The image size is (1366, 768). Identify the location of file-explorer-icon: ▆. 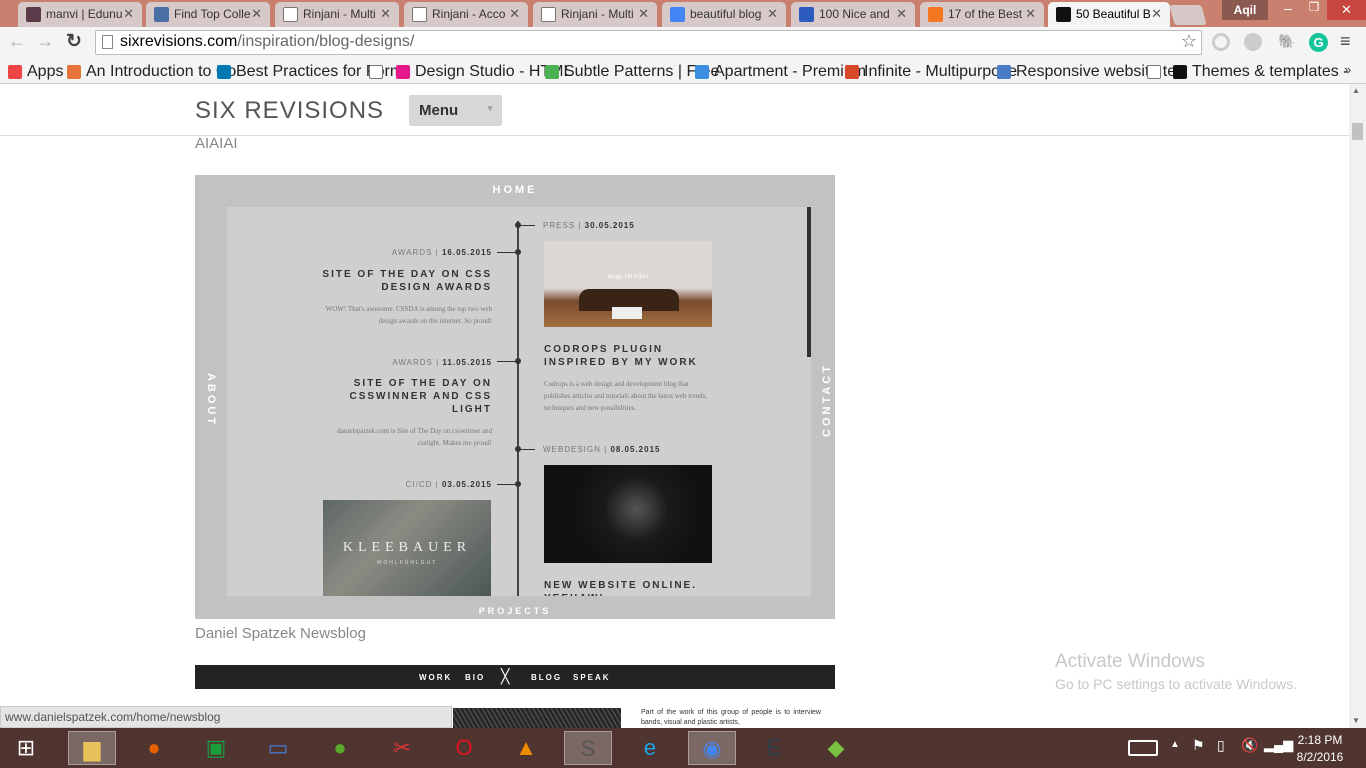
(92, 748).